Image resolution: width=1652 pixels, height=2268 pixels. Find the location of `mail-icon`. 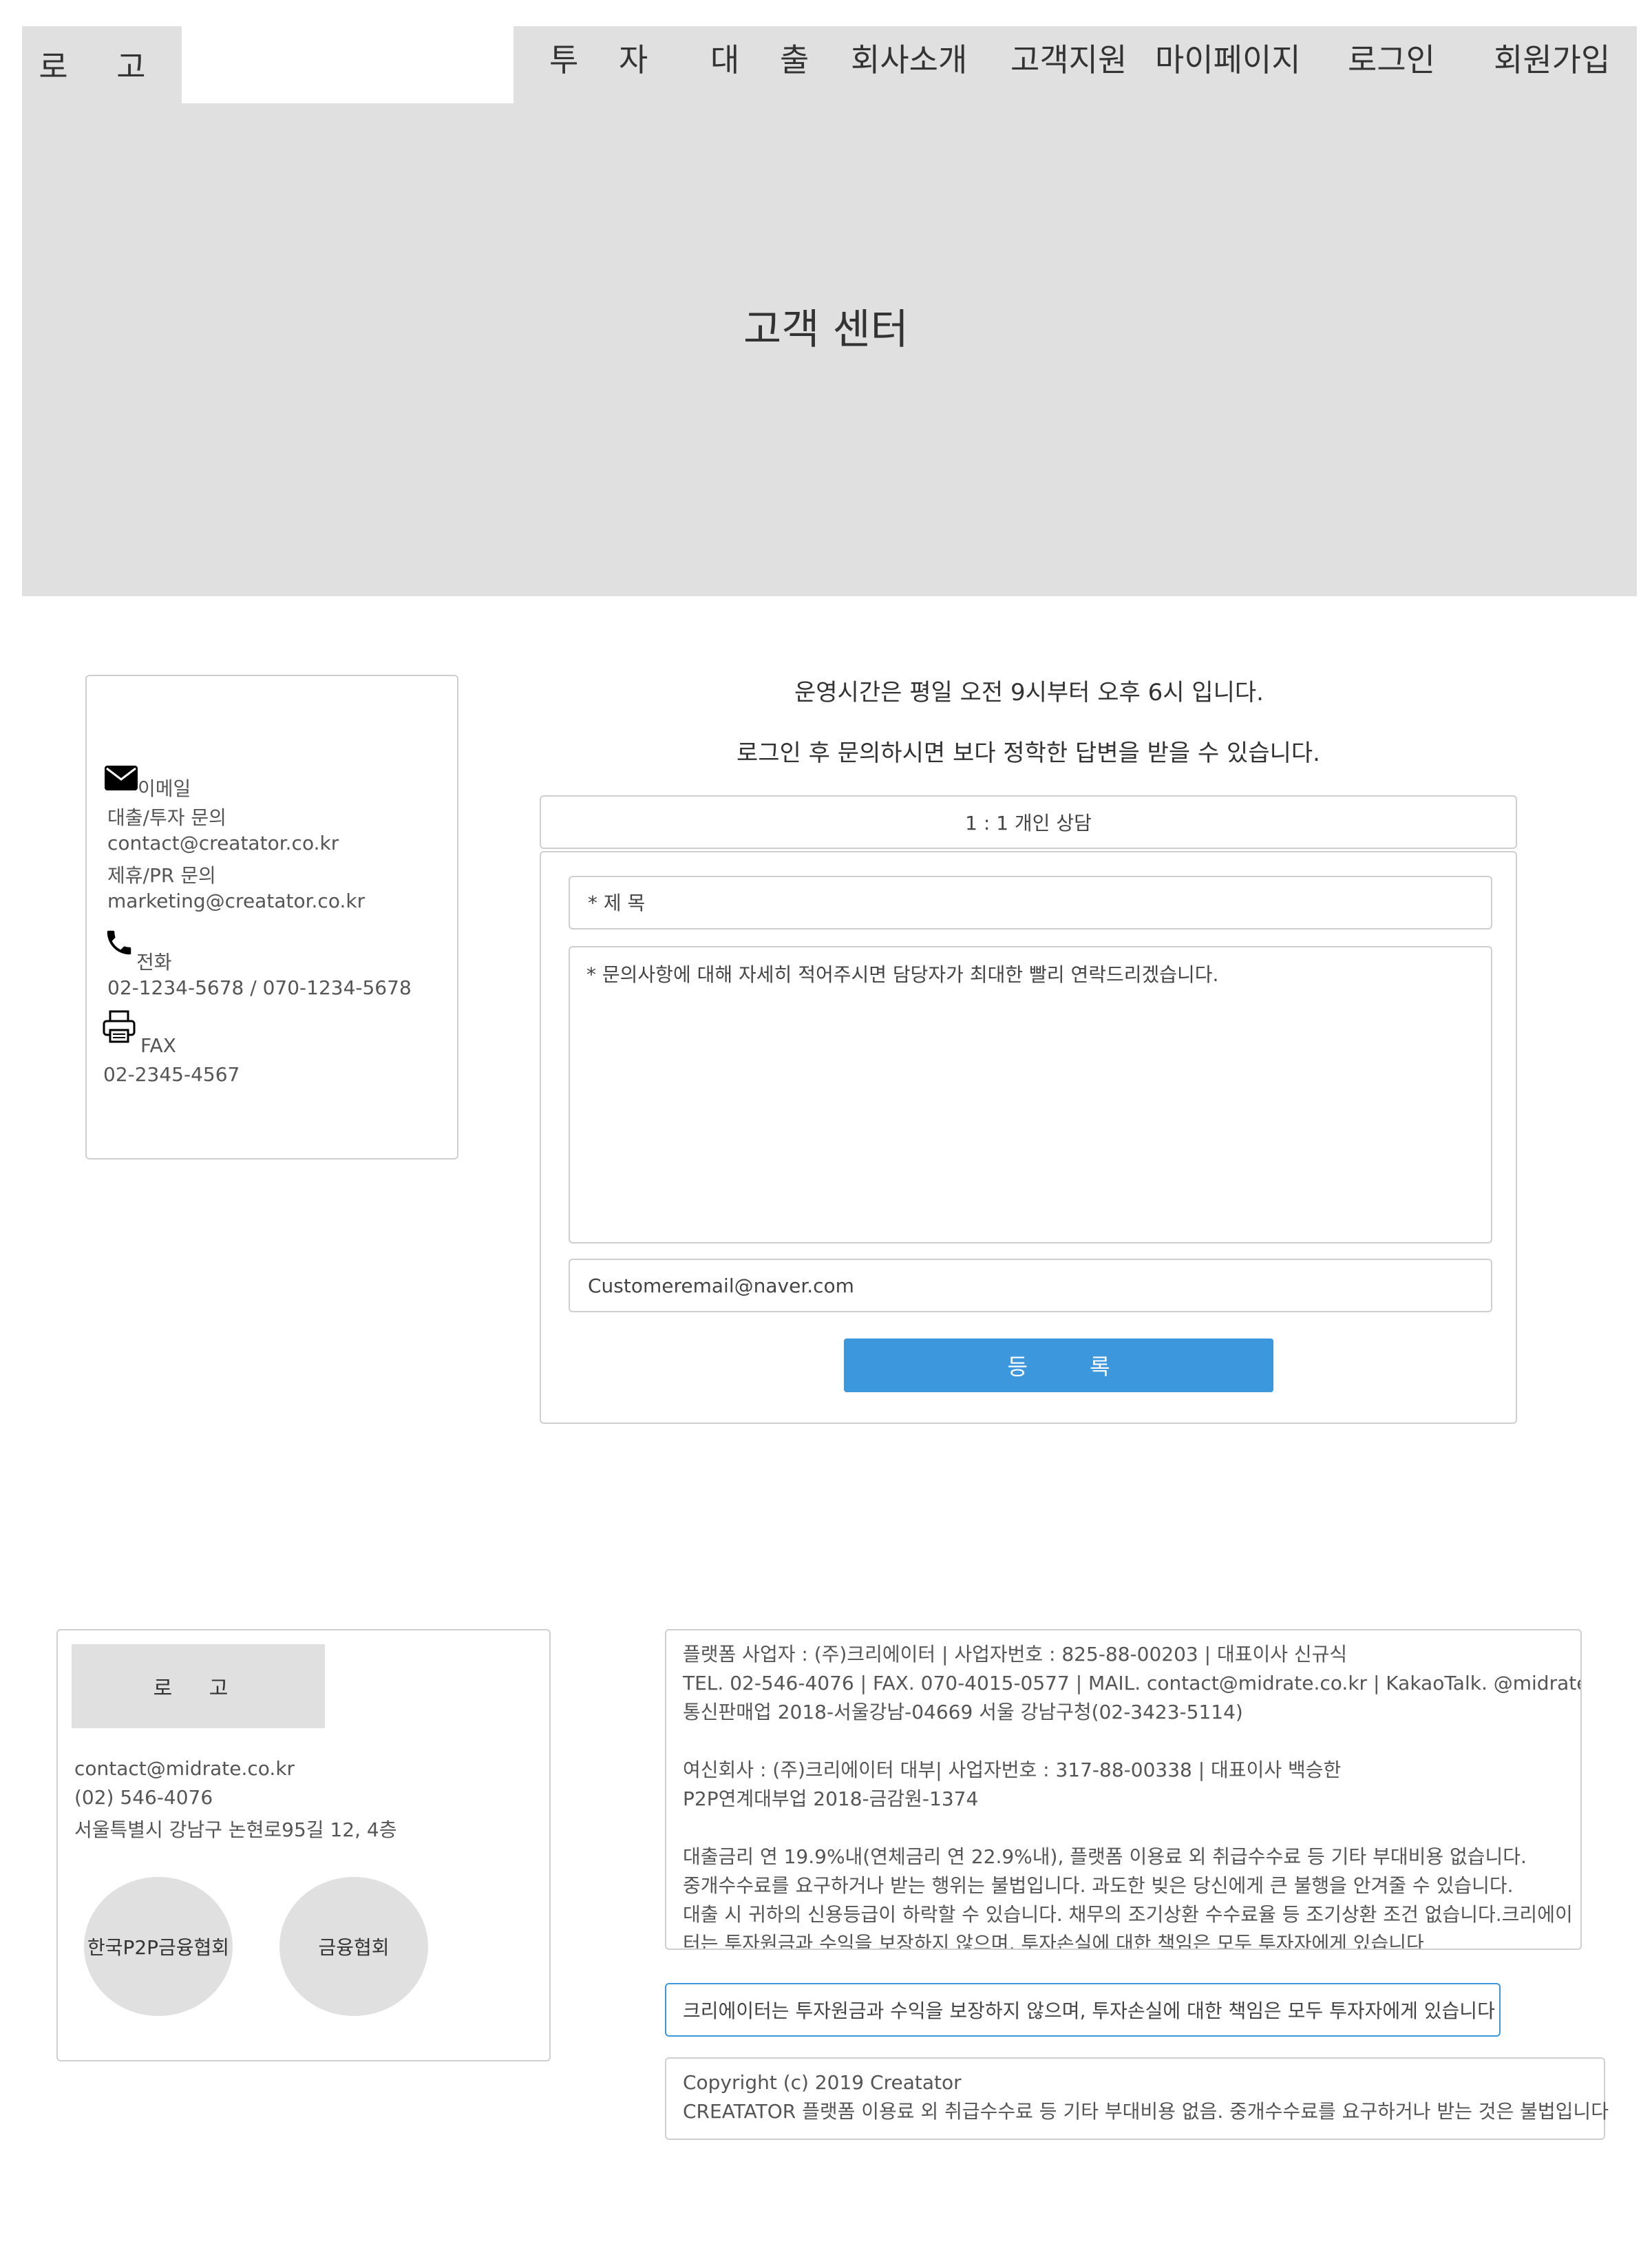

mail-icon is located at coordinates (122, 778).